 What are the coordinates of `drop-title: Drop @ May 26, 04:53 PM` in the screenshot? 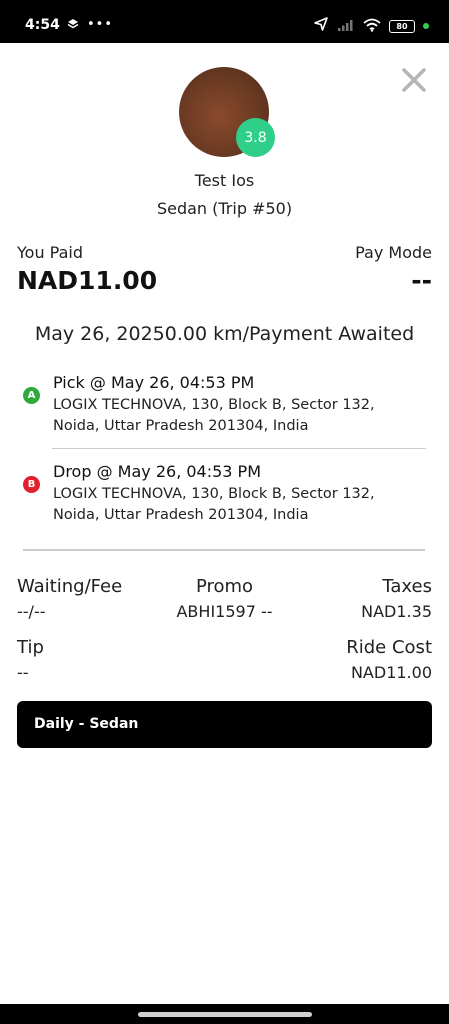 It's located at (157, 471).